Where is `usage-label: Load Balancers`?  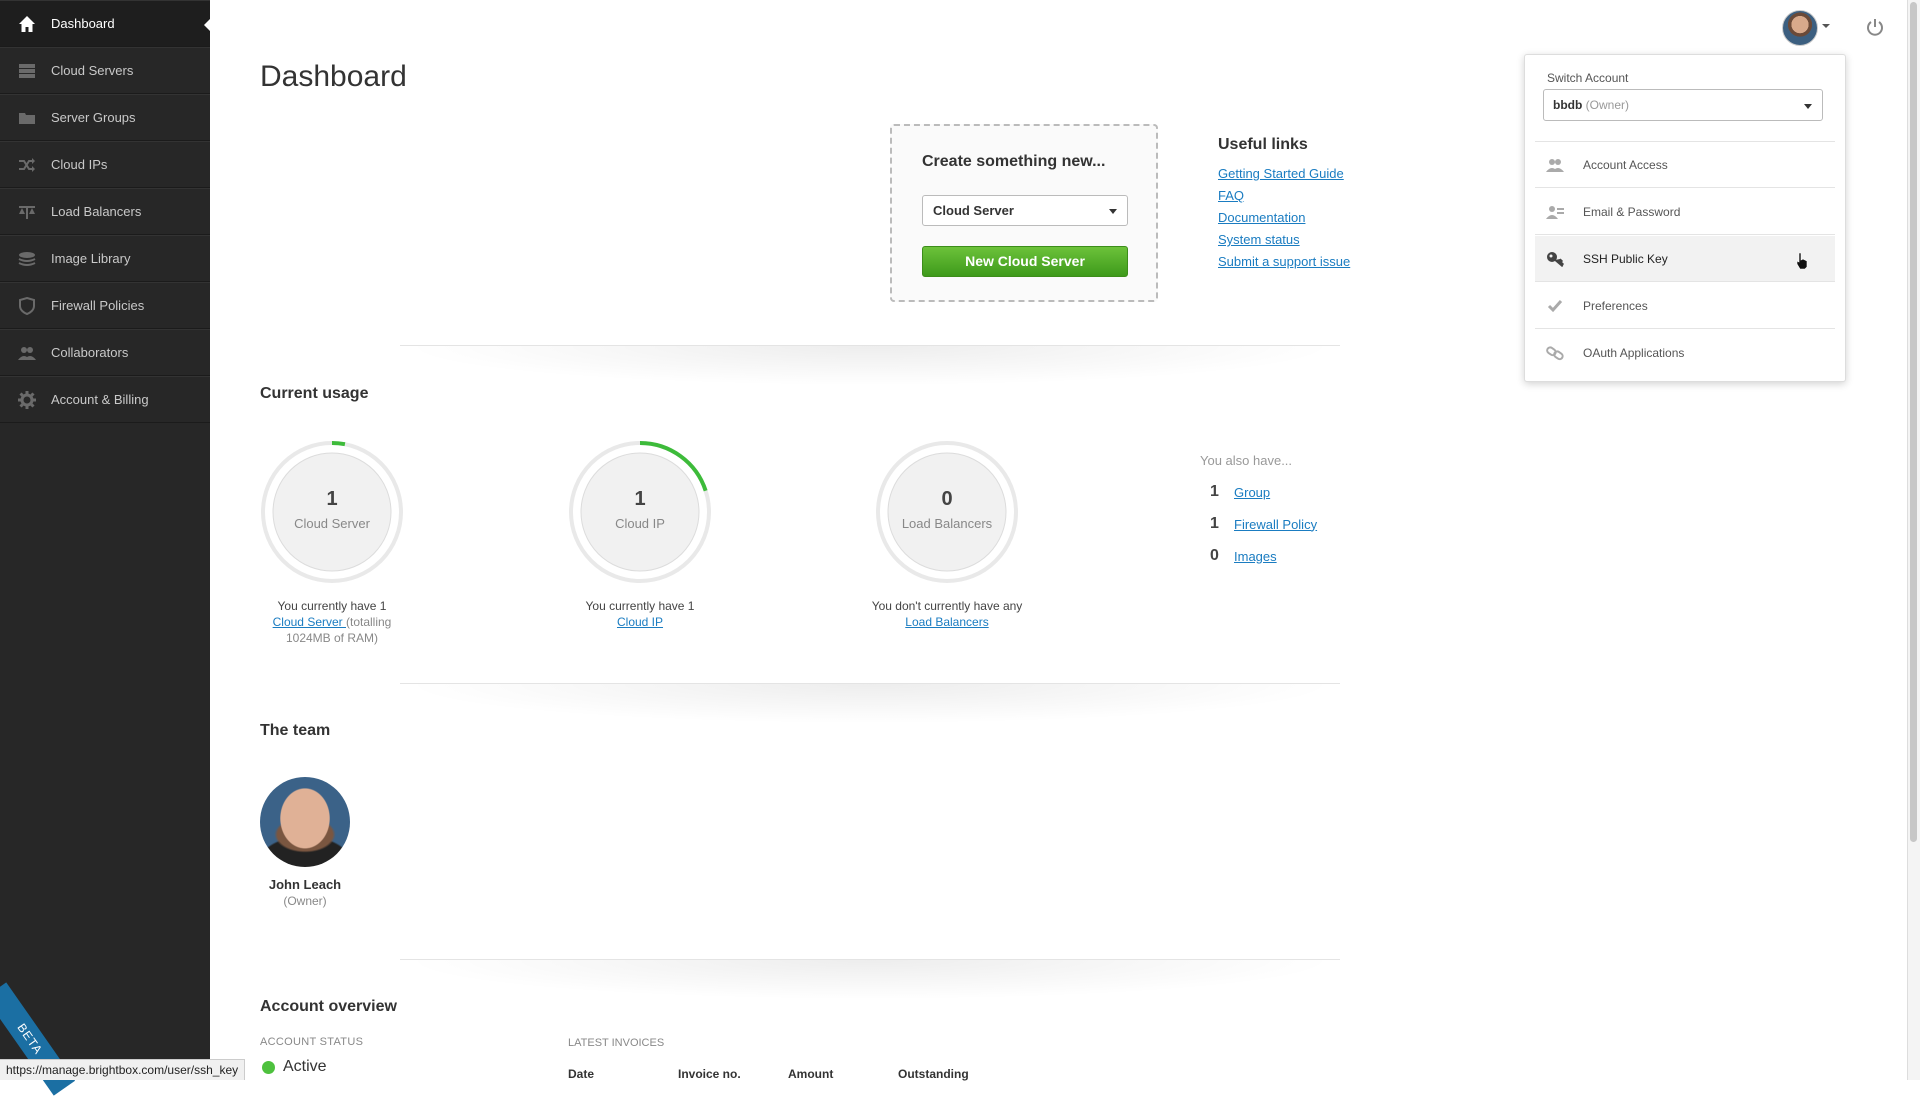 usage-label: Load Balancers is located at coordinates (947, 523).